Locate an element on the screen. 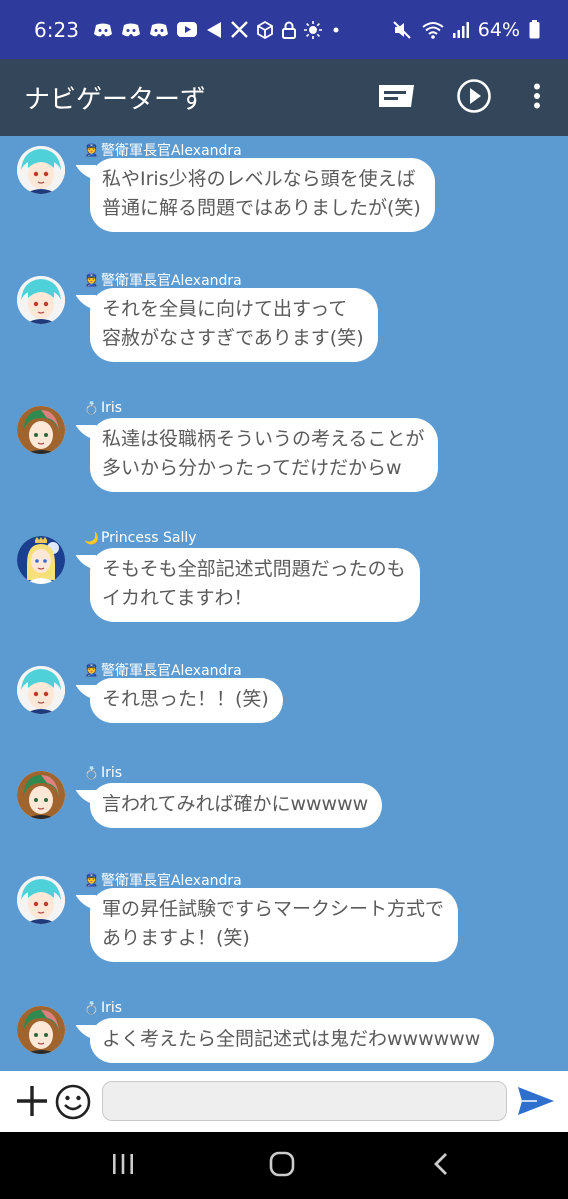 This screenshot has width=568, height=1199. recents-icon is located at coordinates (123, 1166).